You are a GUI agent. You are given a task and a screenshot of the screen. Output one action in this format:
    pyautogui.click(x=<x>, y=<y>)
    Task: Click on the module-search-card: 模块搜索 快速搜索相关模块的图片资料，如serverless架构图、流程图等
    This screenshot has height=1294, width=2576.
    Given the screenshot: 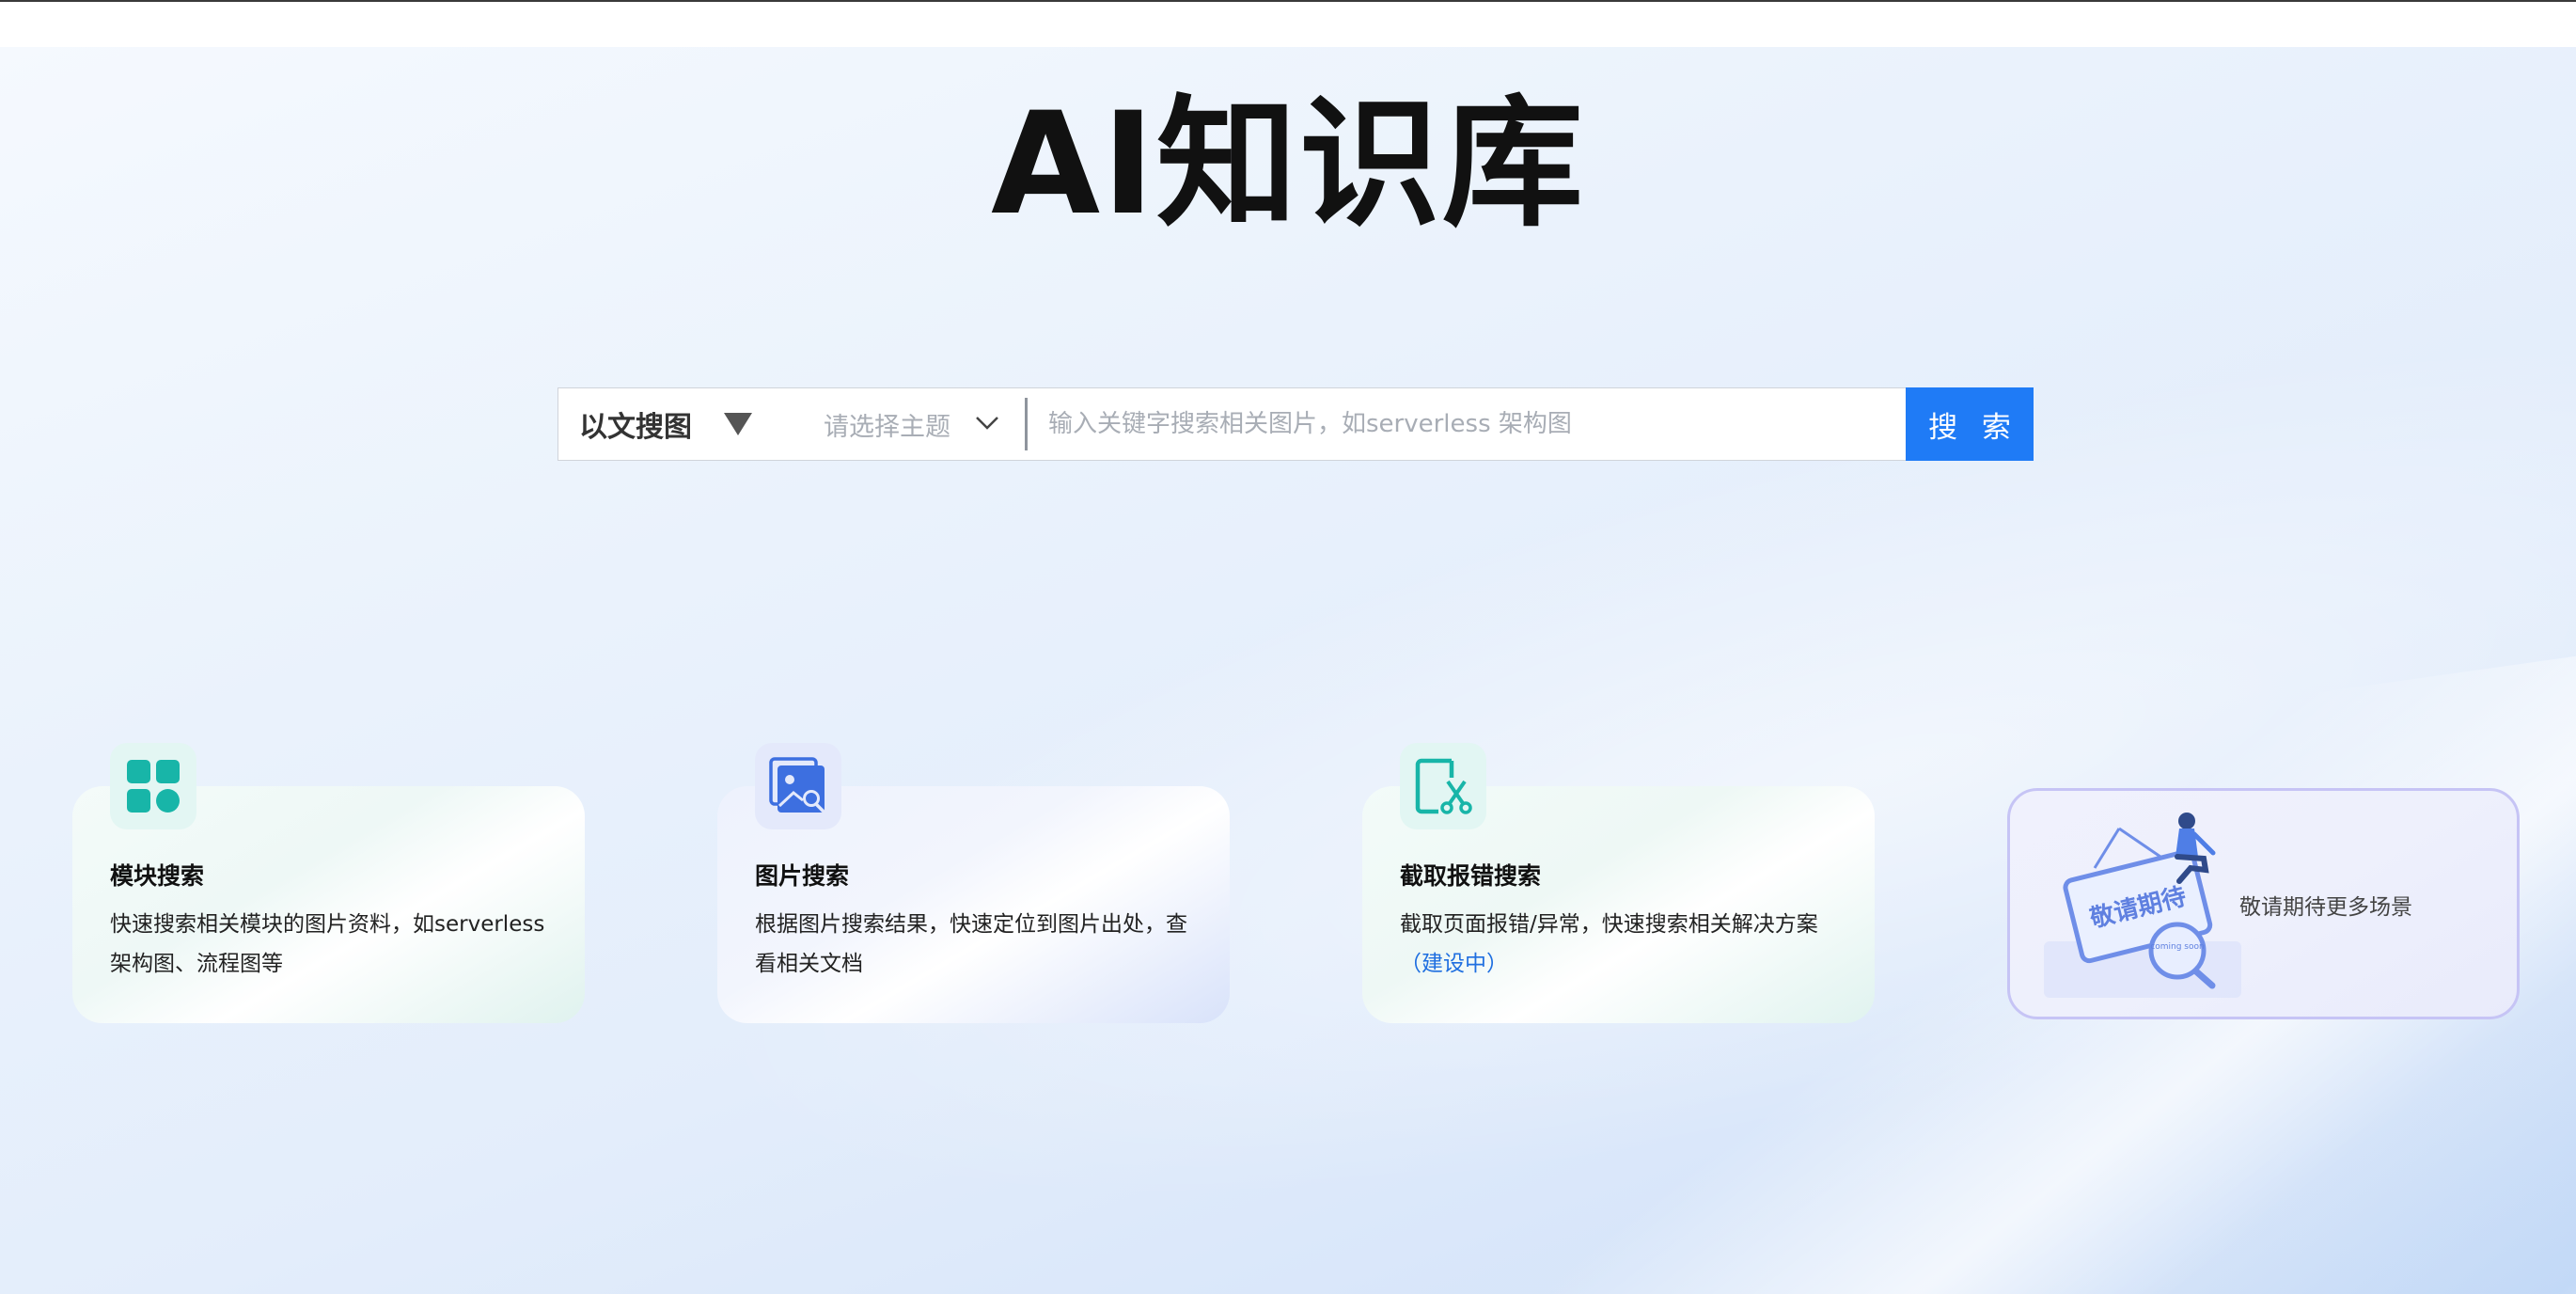 What is the action you would take?
    pyautogui.click(x=329, y=883)
    